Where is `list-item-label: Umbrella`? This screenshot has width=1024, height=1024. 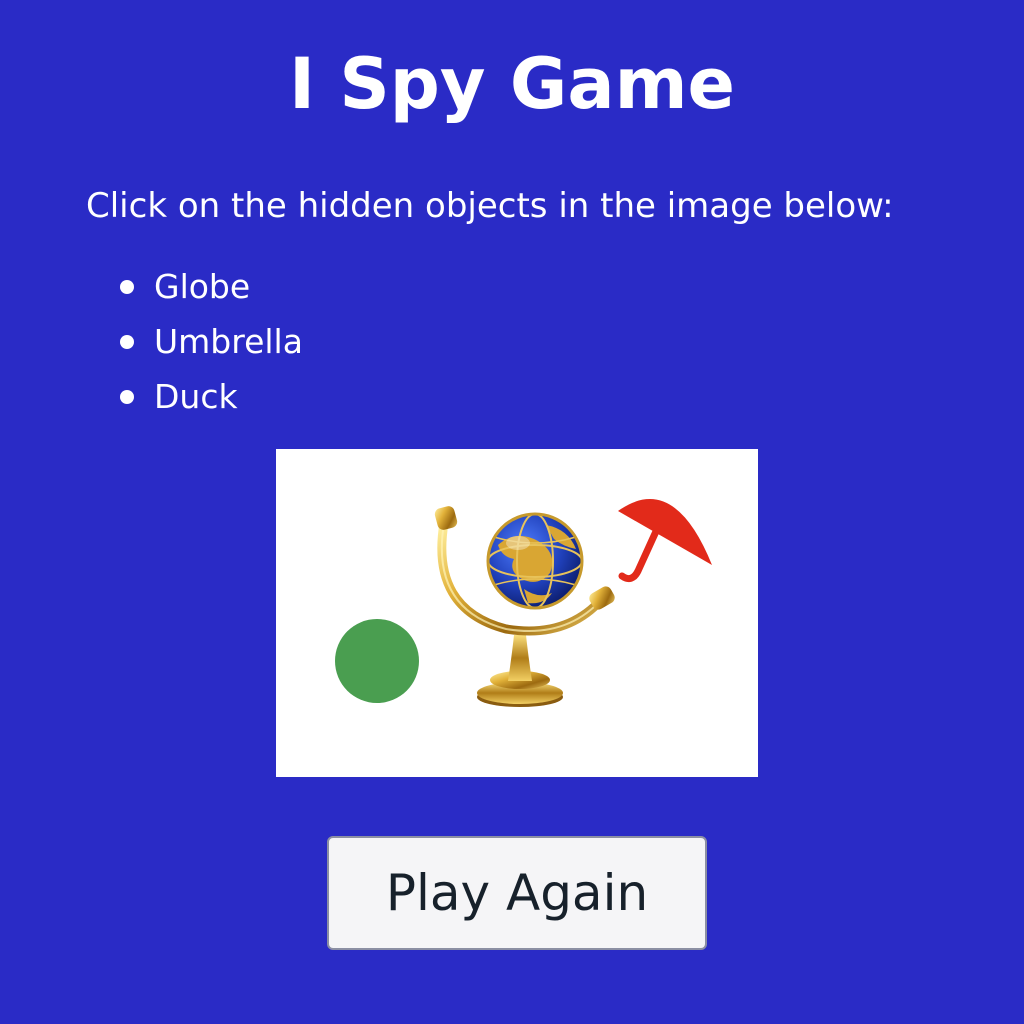
list-item-label: Umbrella is located at coordinates (228, 341).